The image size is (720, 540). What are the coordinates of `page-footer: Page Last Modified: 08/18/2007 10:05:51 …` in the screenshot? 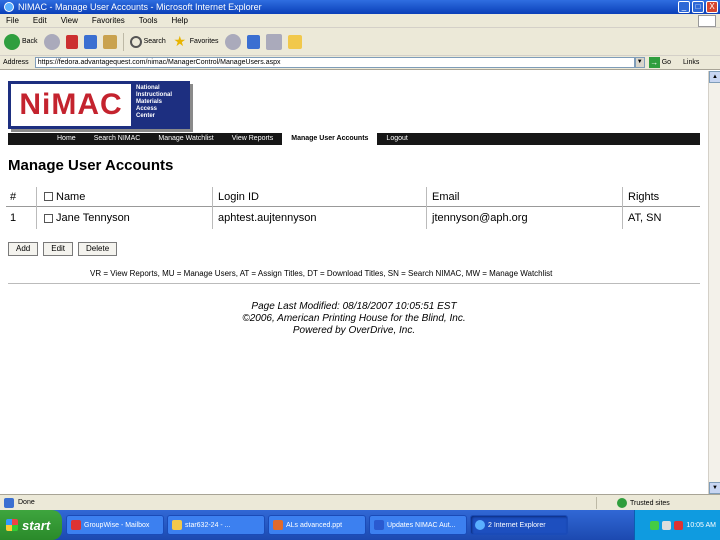 It's located at (354, 319).